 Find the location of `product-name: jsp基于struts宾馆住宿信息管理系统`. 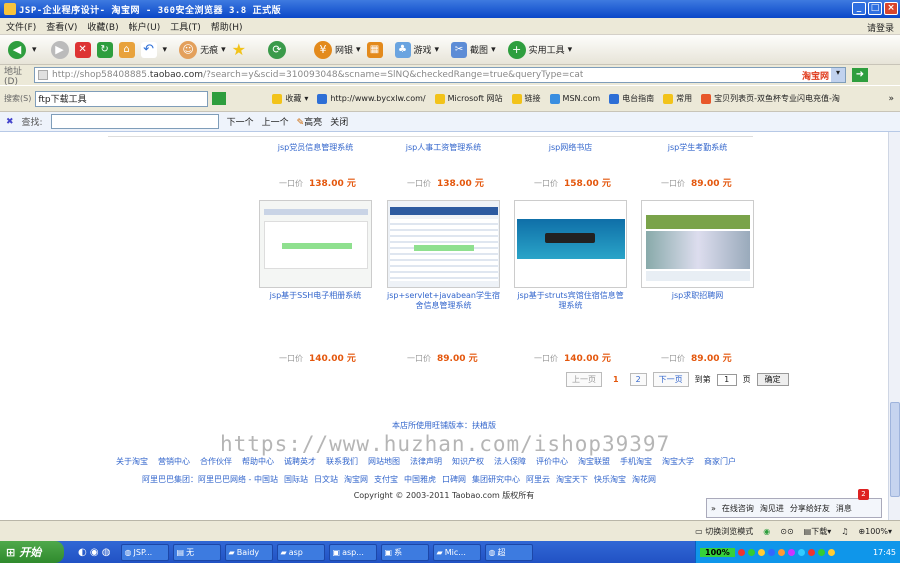

product-name: jsp基于struts宾馆住宿信息管理系统 is located at coordinates (570, 301).